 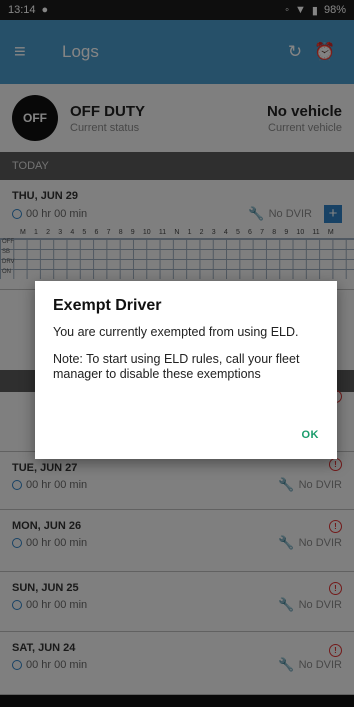 I want to click on dialog-title: Exempt Driver, so click(x=107, y=305).